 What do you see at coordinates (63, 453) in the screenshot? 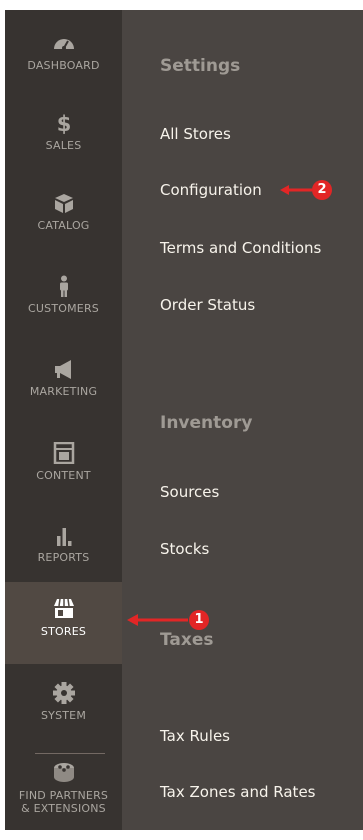
I see `layout-icon` at bounding box center [63, 453].